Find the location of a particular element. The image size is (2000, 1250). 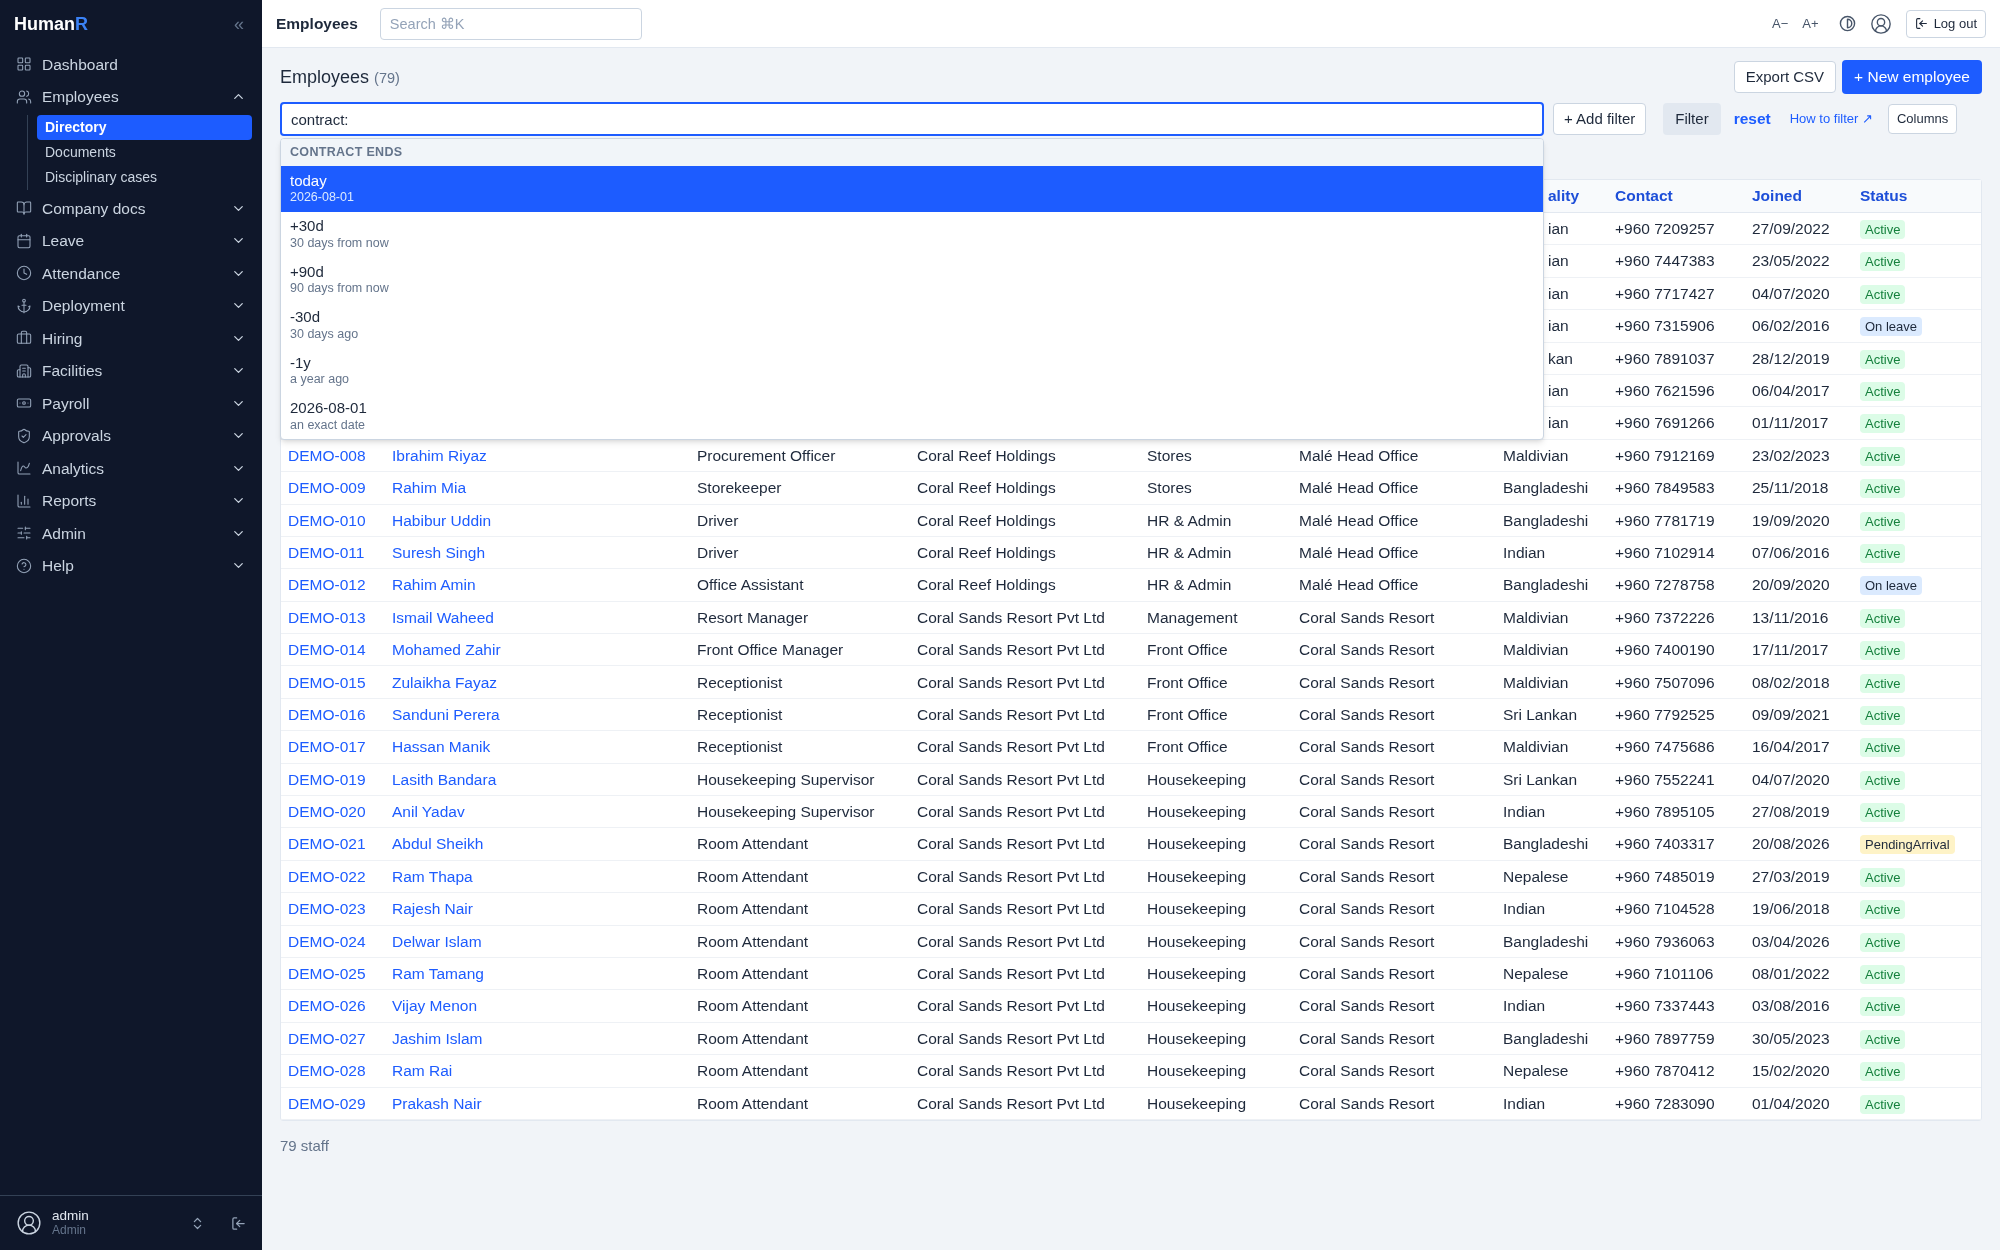

suggestion-option: +30d 30 days from now is located at coordinates (912, 234).